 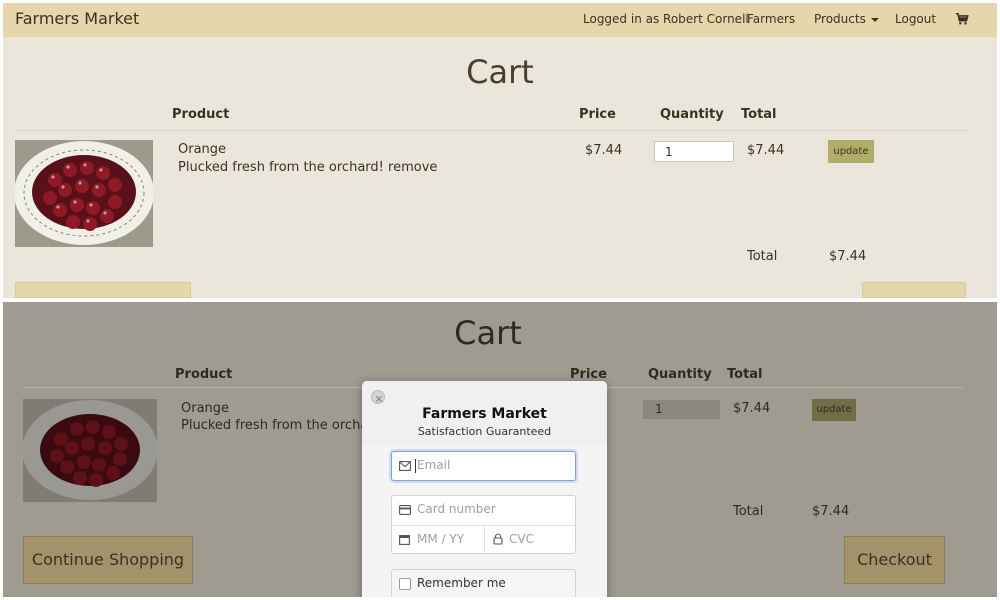 What do you see at coordinates (77, 18) in the screenshot?
I see `brand-link: Farmers Market` at bounding box center [77, 18].